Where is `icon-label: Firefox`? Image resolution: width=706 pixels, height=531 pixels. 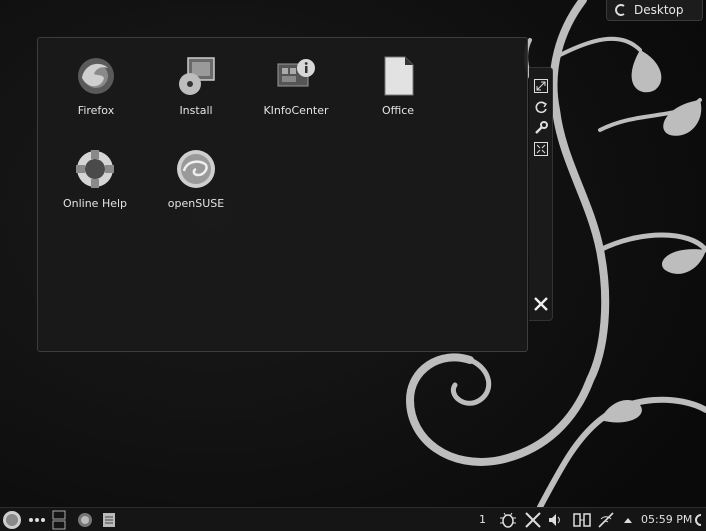 icon-label: Firefox is located at coordinates (96, 110).